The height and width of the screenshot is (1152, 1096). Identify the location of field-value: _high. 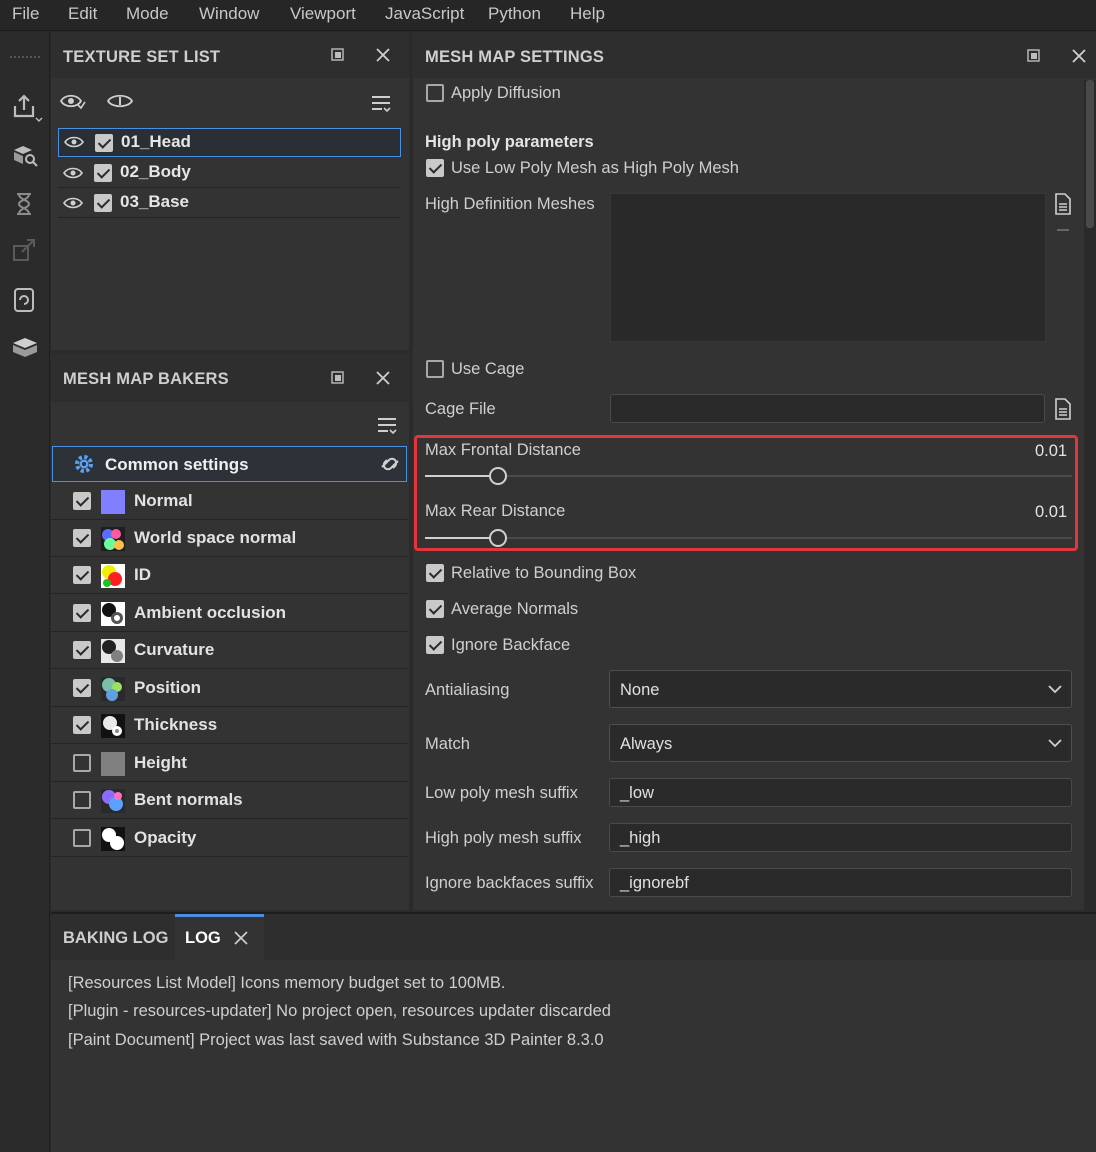
(640, 838).